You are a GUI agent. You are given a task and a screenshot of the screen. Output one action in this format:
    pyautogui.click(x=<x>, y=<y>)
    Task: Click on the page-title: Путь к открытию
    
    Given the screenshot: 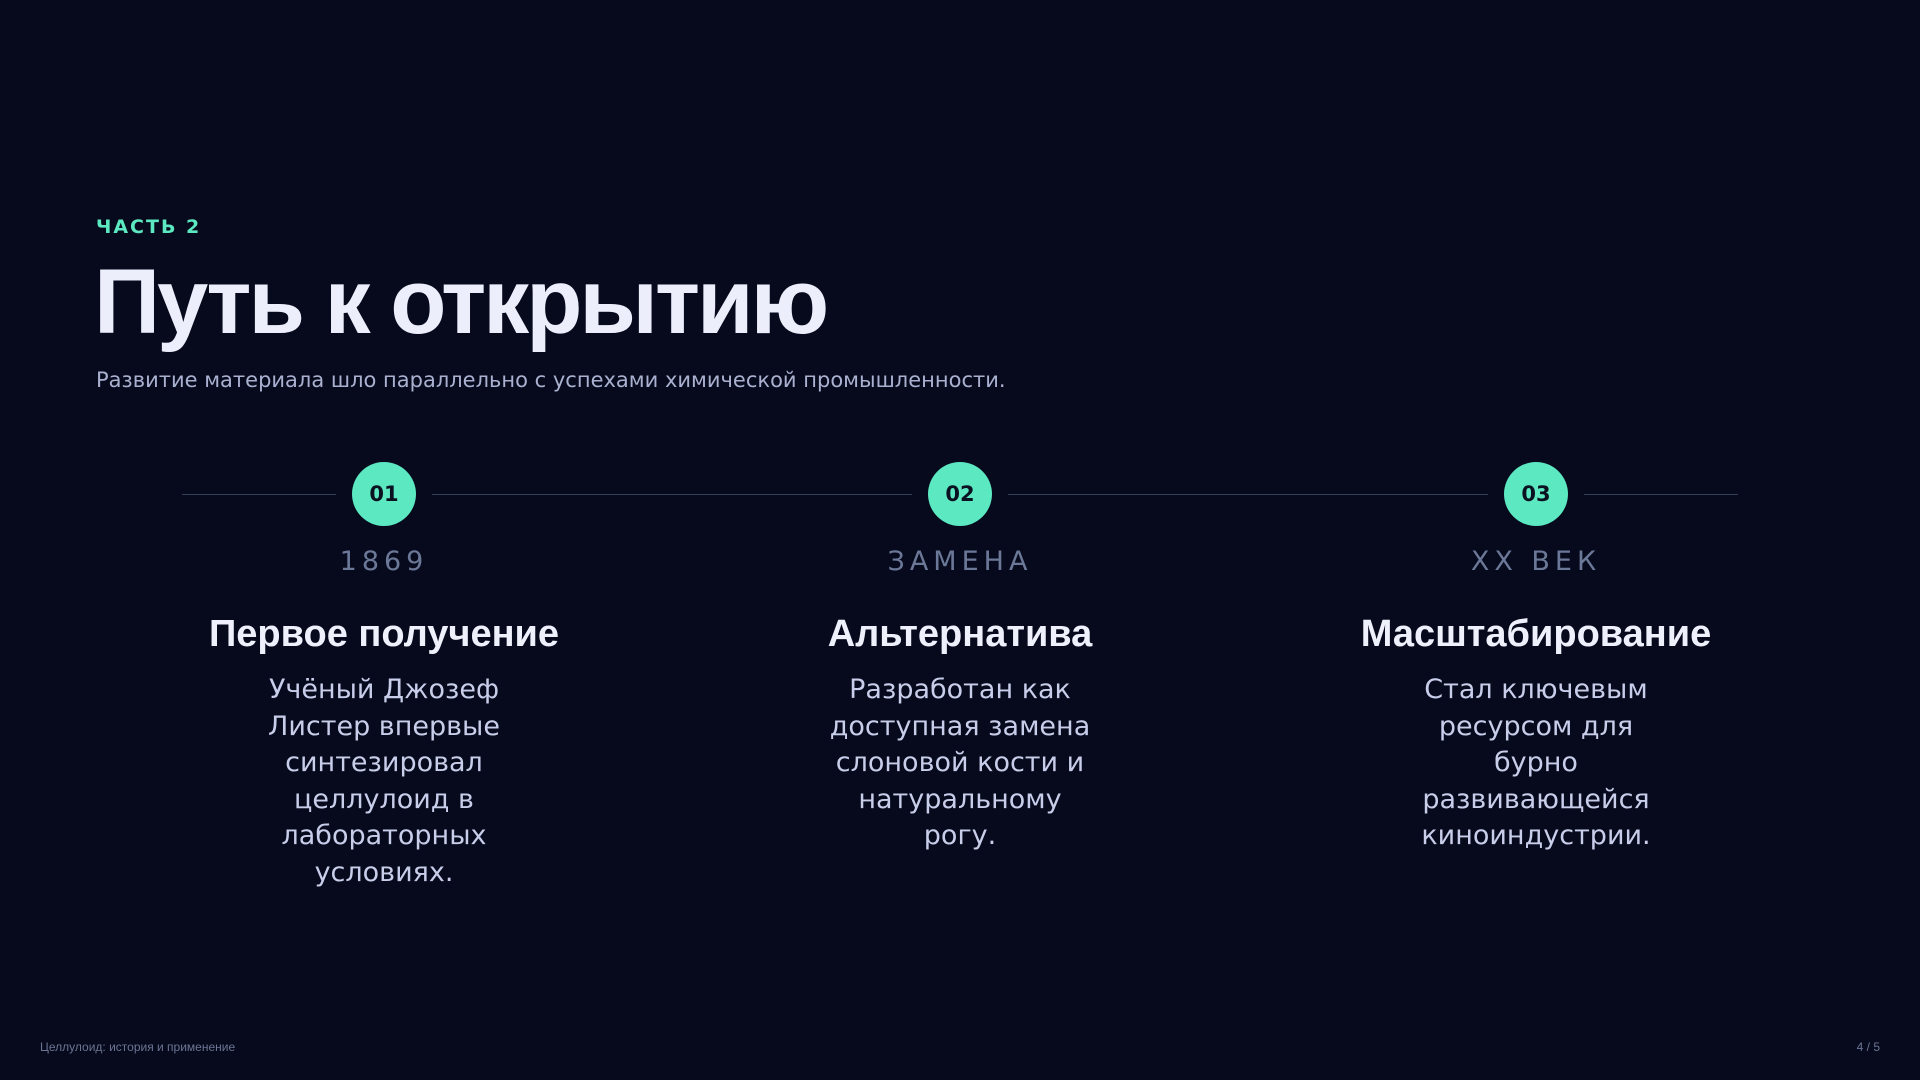 What is the action you would take?
    pyautogui.click(x=461, y=302)
    